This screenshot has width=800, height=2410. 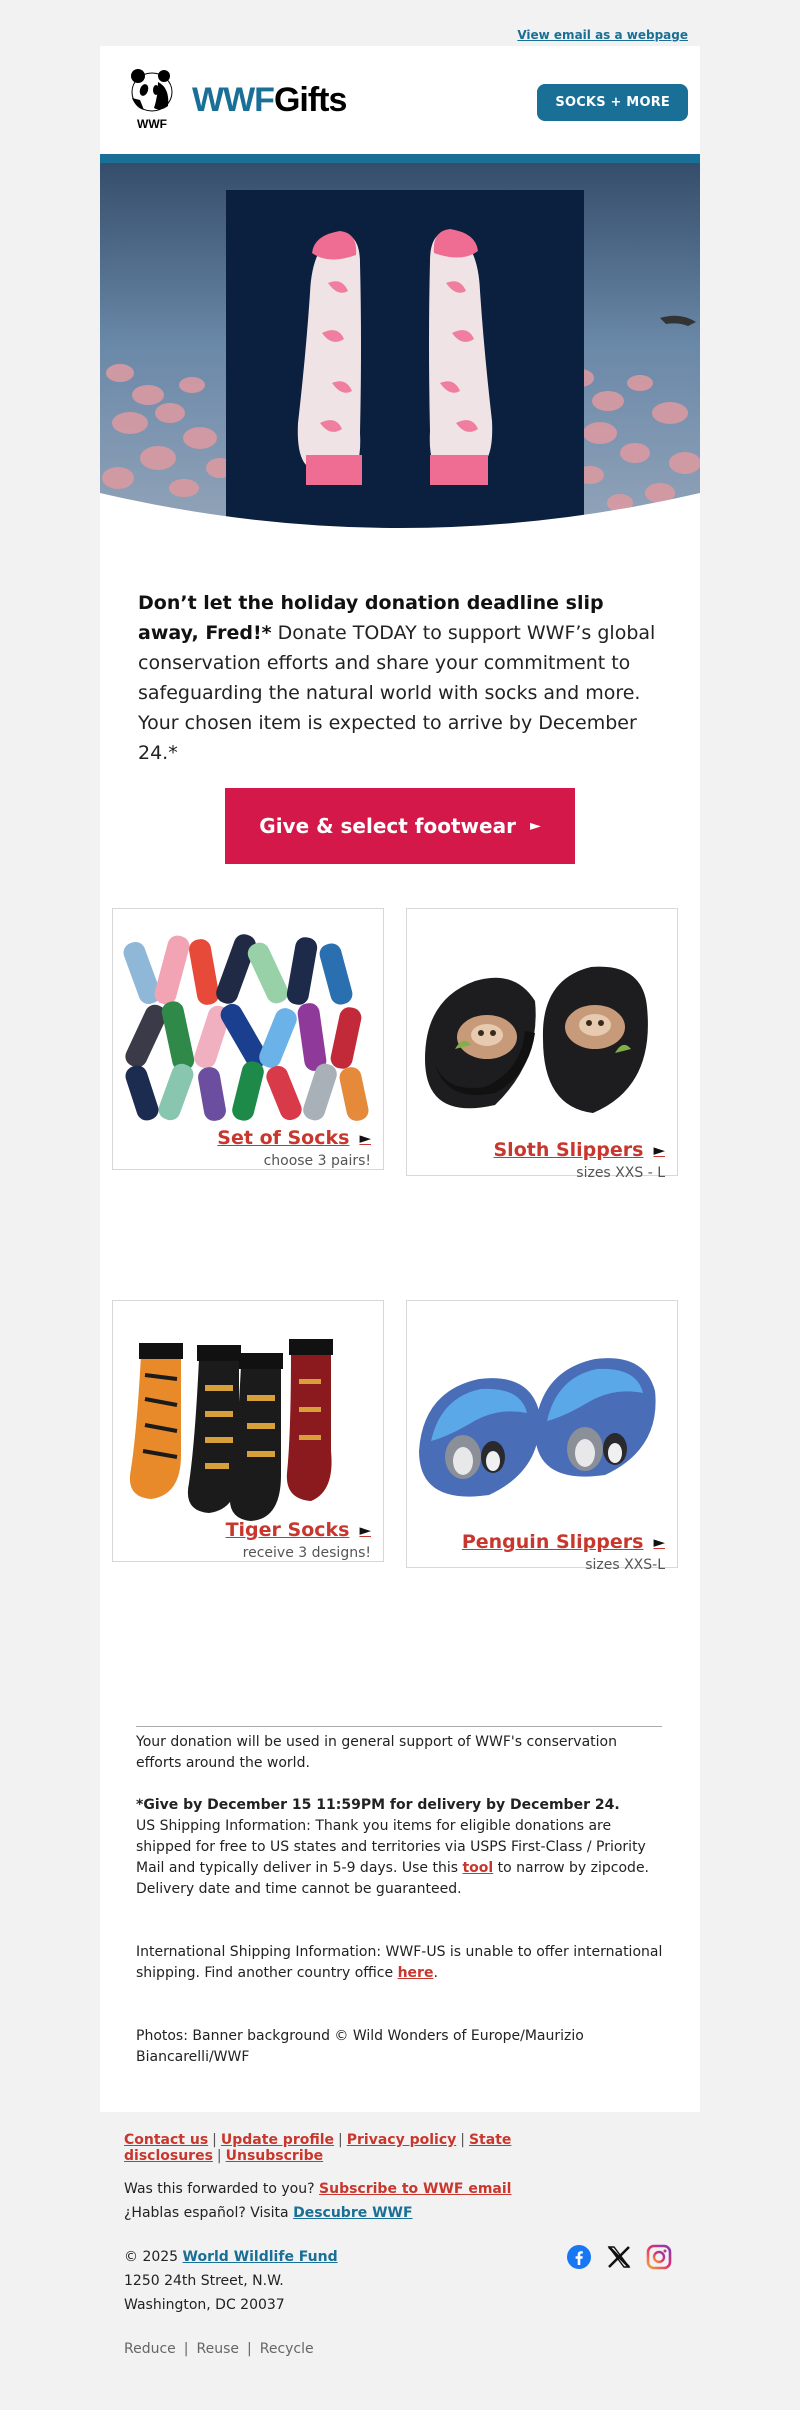 I want to click on forwarded-text: Was this forwarded to you?, so click(x=222, y=2189).